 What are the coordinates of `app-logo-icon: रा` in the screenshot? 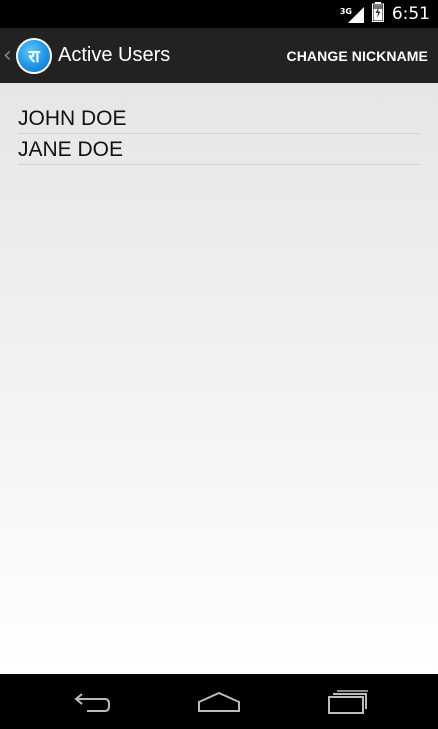 It's located at (34, 55).